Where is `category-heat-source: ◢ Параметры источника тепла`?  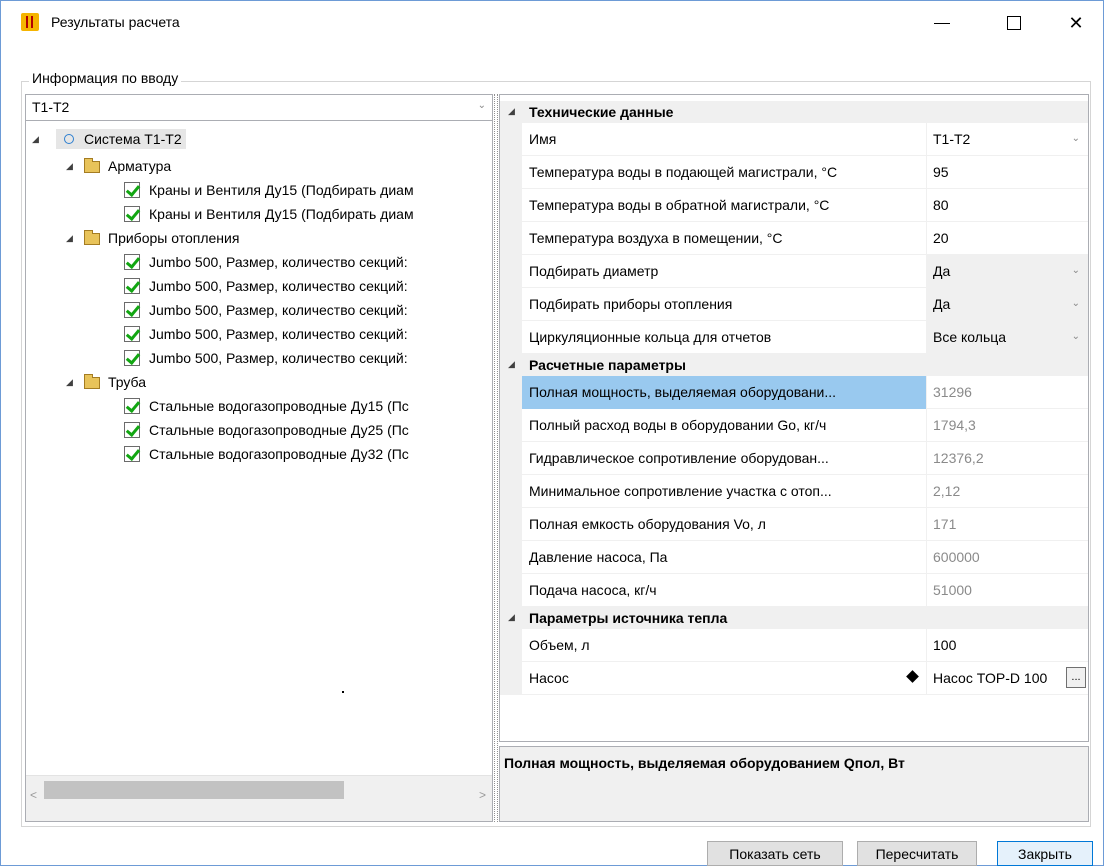
category-heat-source: ◢ Параметры источника тепла is located at coordinates (794, 618).